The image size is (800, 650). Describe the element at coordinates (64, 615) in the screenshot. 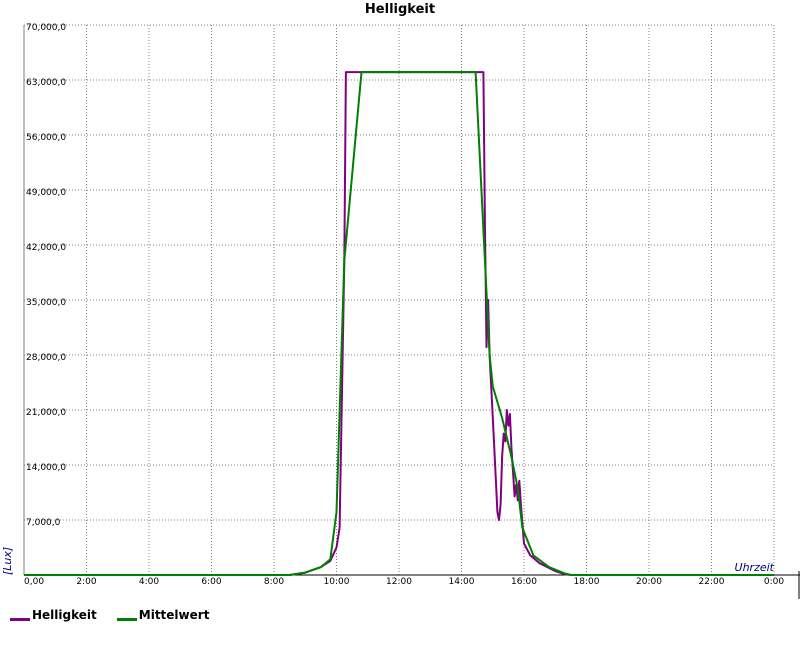

I see `legend-label-helligkeit: Helligkeit` at that location.